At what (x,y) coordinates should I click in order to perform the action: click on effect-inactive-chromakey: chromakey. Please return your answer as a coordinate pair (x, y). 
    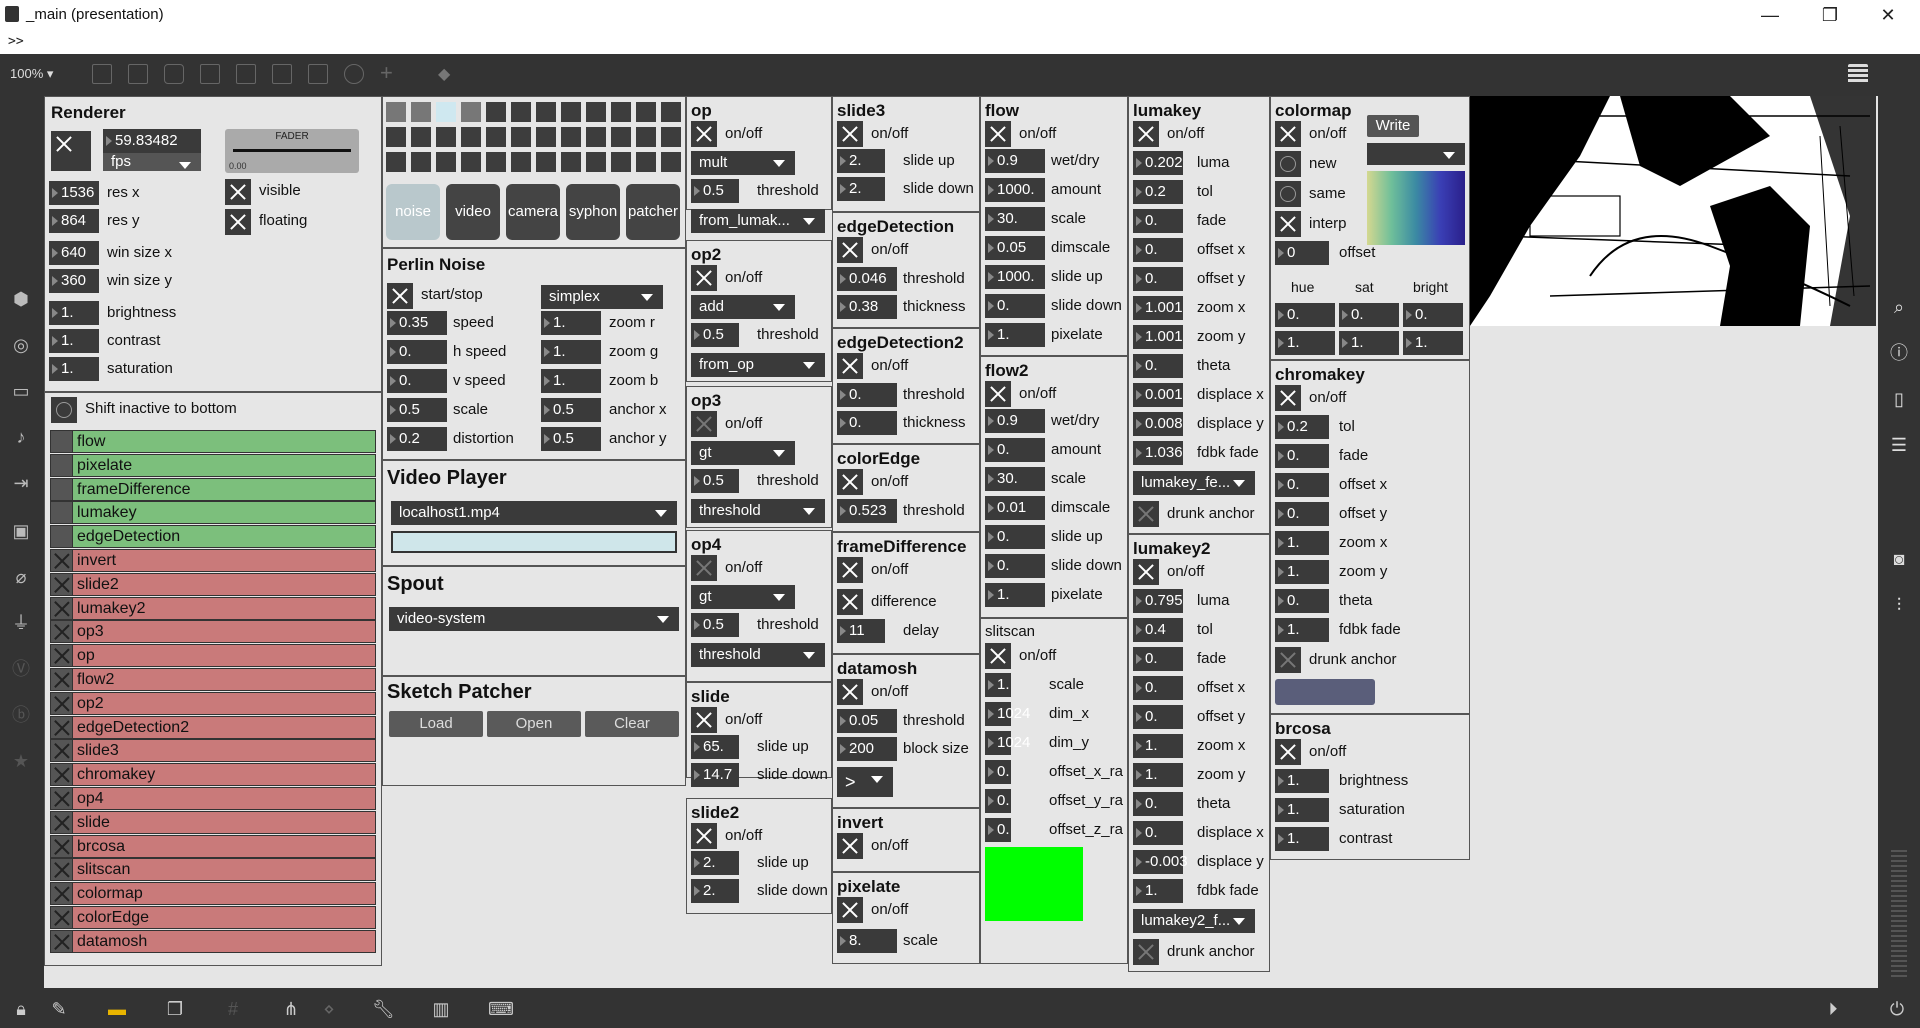
    Looking at the image, I should click on (213, 775).